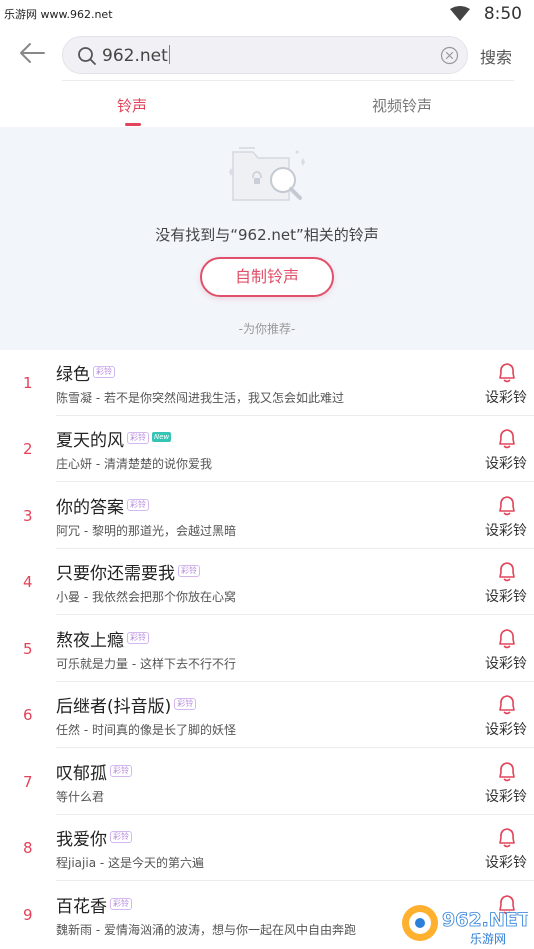 The width and height of the screenshot is (534, 949). I want to click on song-title: 我爱你, so click(81, 840).